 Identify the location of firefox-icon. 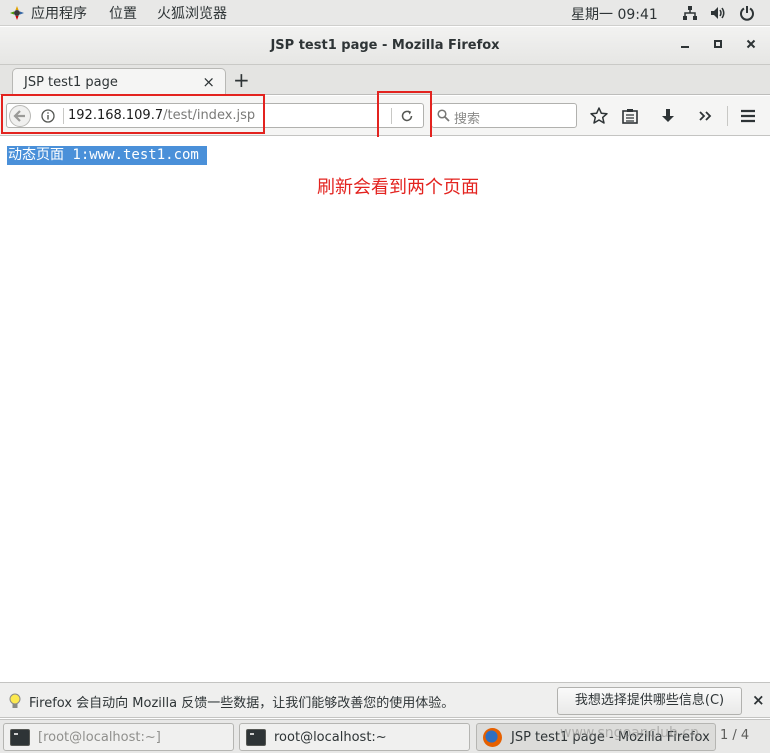
(492, 737).